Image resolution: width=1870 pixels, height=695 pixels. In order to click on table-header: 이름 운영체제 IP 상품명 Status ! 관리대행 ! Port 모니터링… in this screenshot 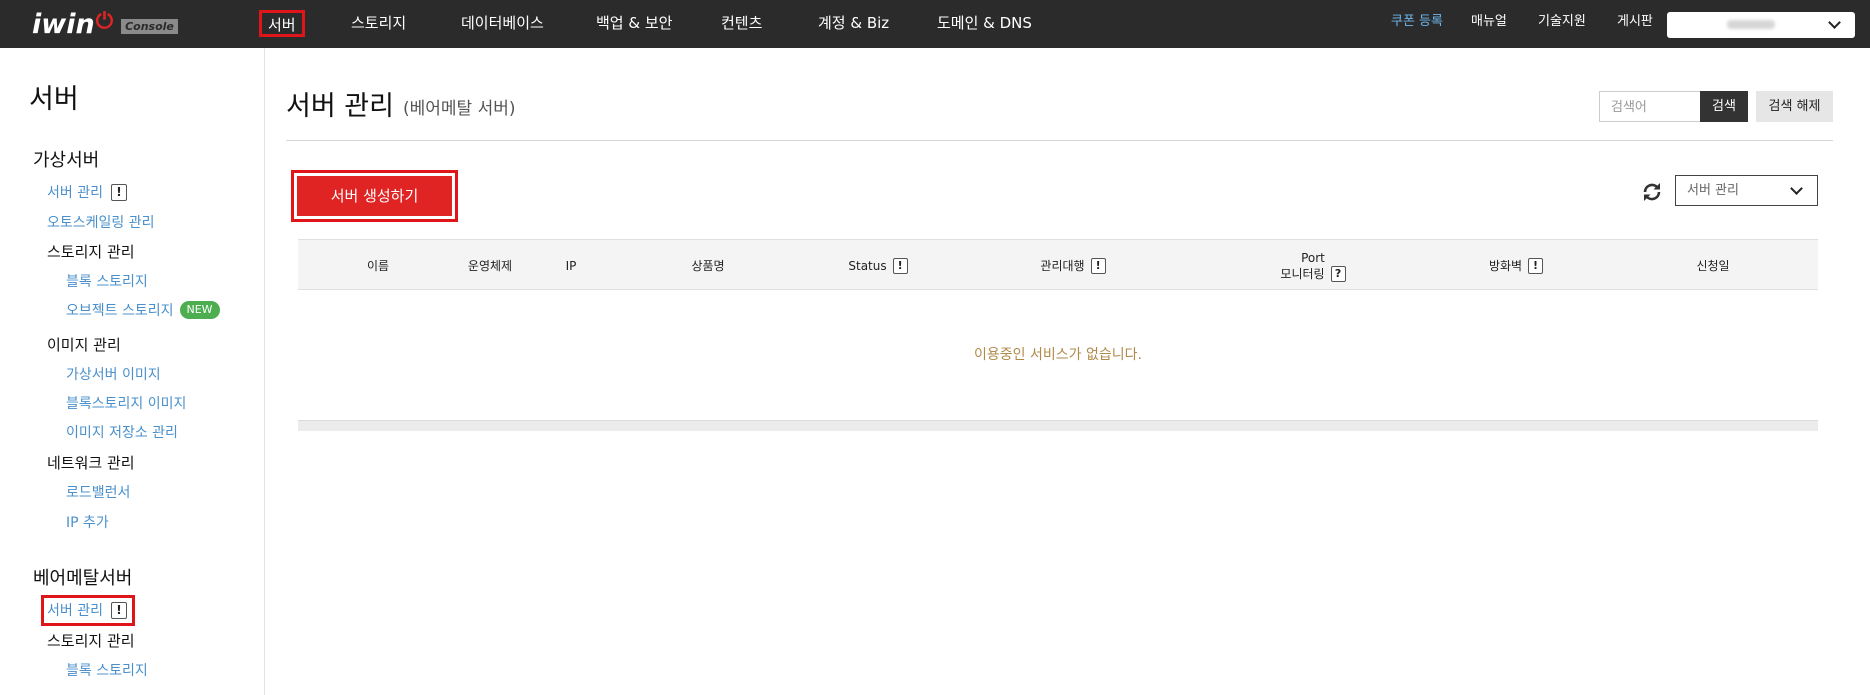, I will do `click(1058, 264)`.